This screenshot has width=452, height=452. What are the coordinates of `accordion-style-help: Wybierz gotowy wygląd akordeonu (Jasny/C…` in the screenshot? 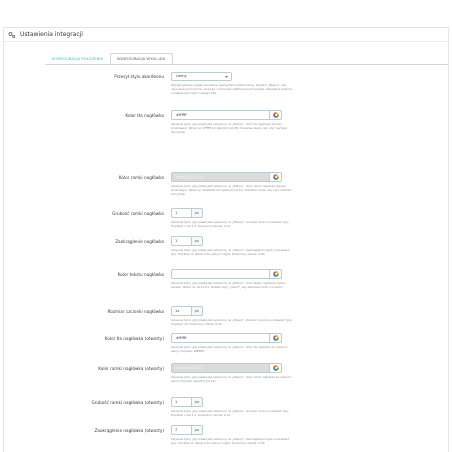 It's located at (231, 89).